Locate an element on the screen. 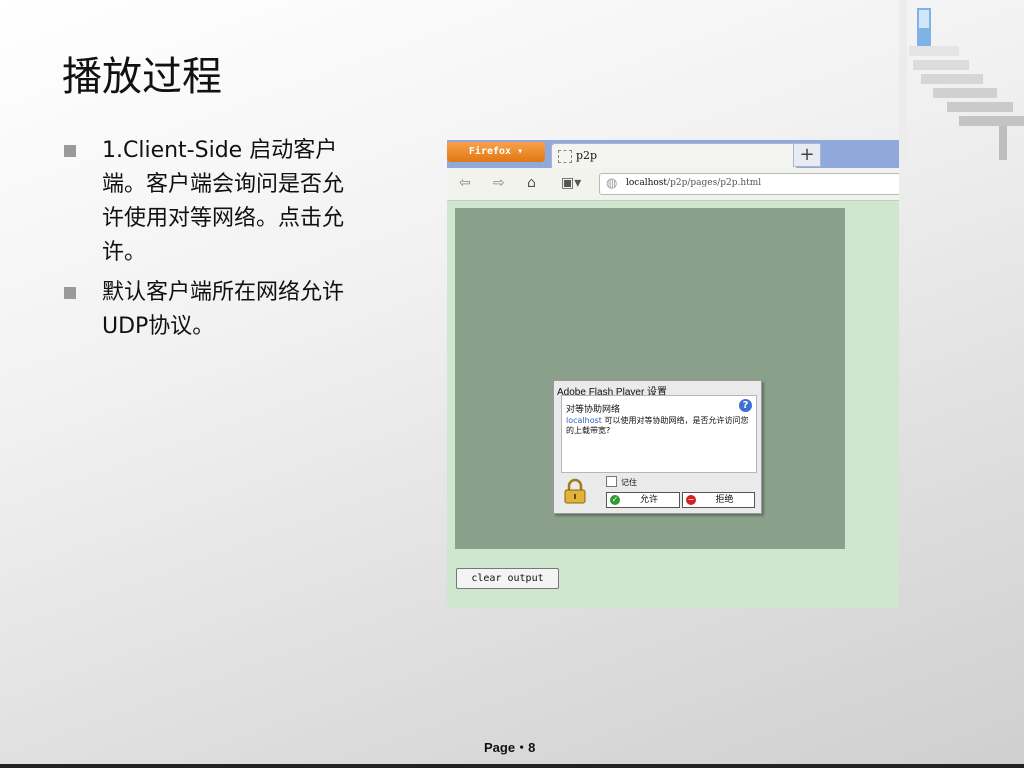 This screenshot has height=768, width=1024. tab-title: p2p is located at coordinates (587, 155).